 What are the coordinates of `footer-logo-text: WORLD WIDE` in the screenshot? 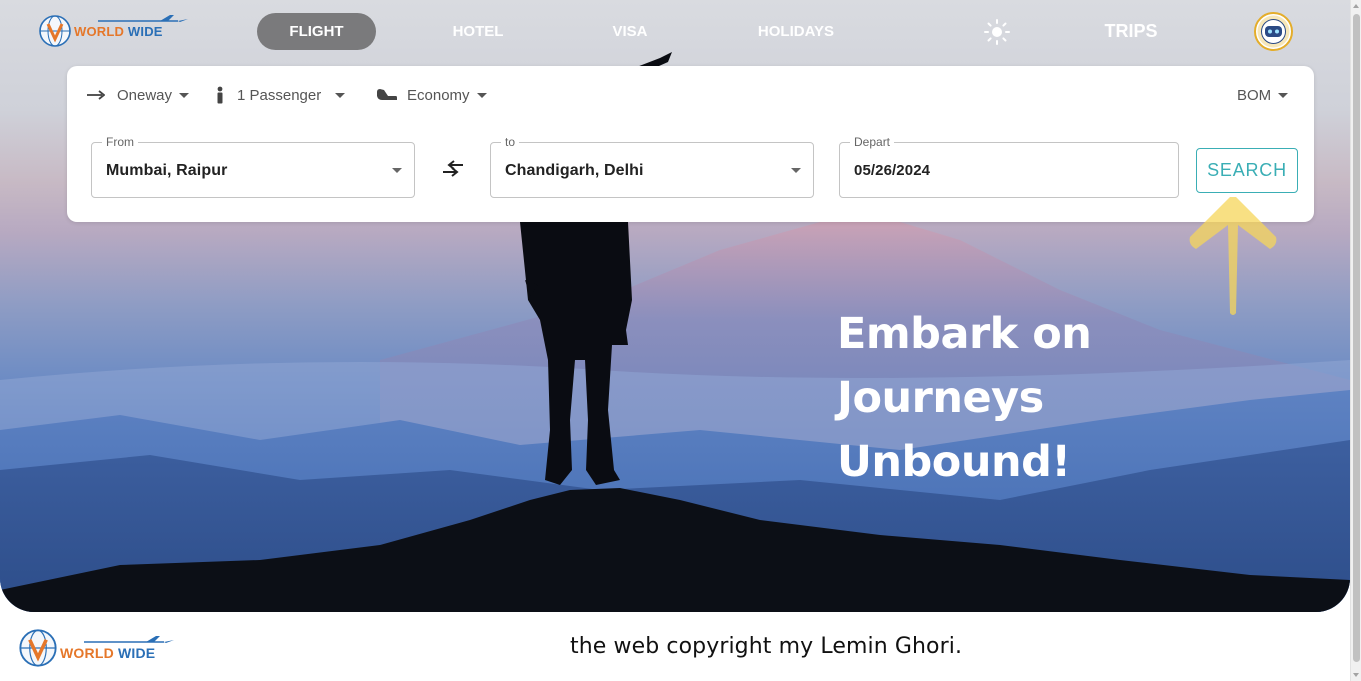 It's located at (117, 648).